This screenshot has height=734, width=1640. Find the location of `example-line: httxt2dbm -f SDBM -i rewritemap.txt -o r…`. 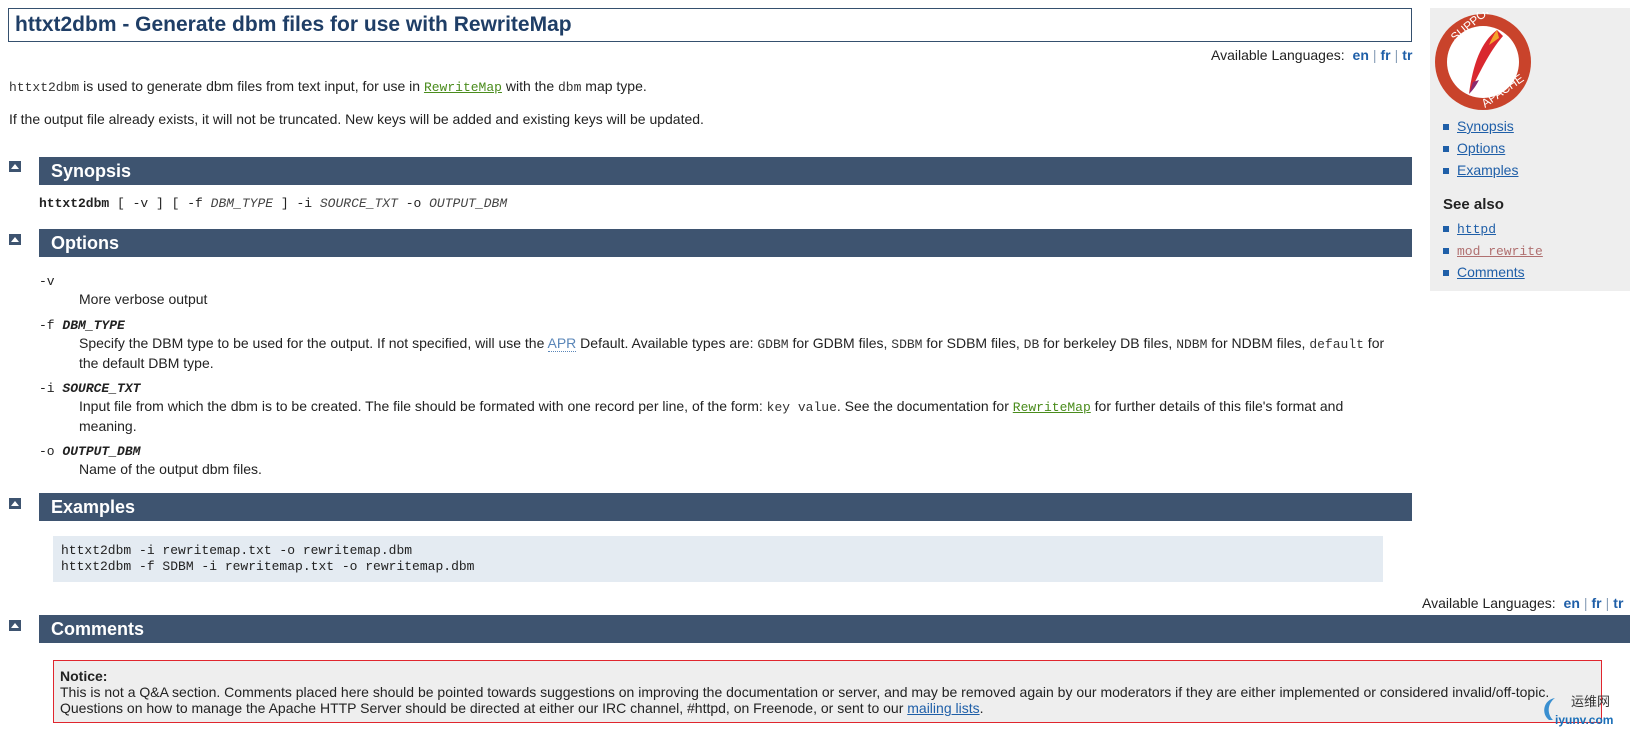

example-line: httxt2dbm -f SDBM -i rewritemap.txt -o r… is located at coordinates (268, 566).